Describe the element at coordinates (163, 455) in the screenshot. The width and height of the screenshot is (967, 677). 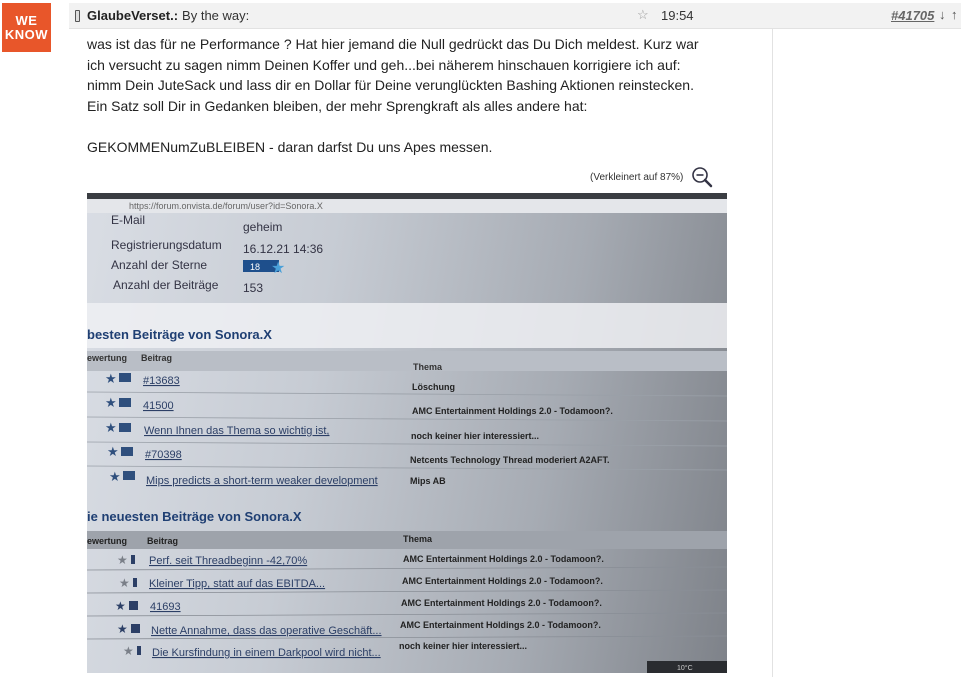
I see `best-post-link: #70398` at that location.